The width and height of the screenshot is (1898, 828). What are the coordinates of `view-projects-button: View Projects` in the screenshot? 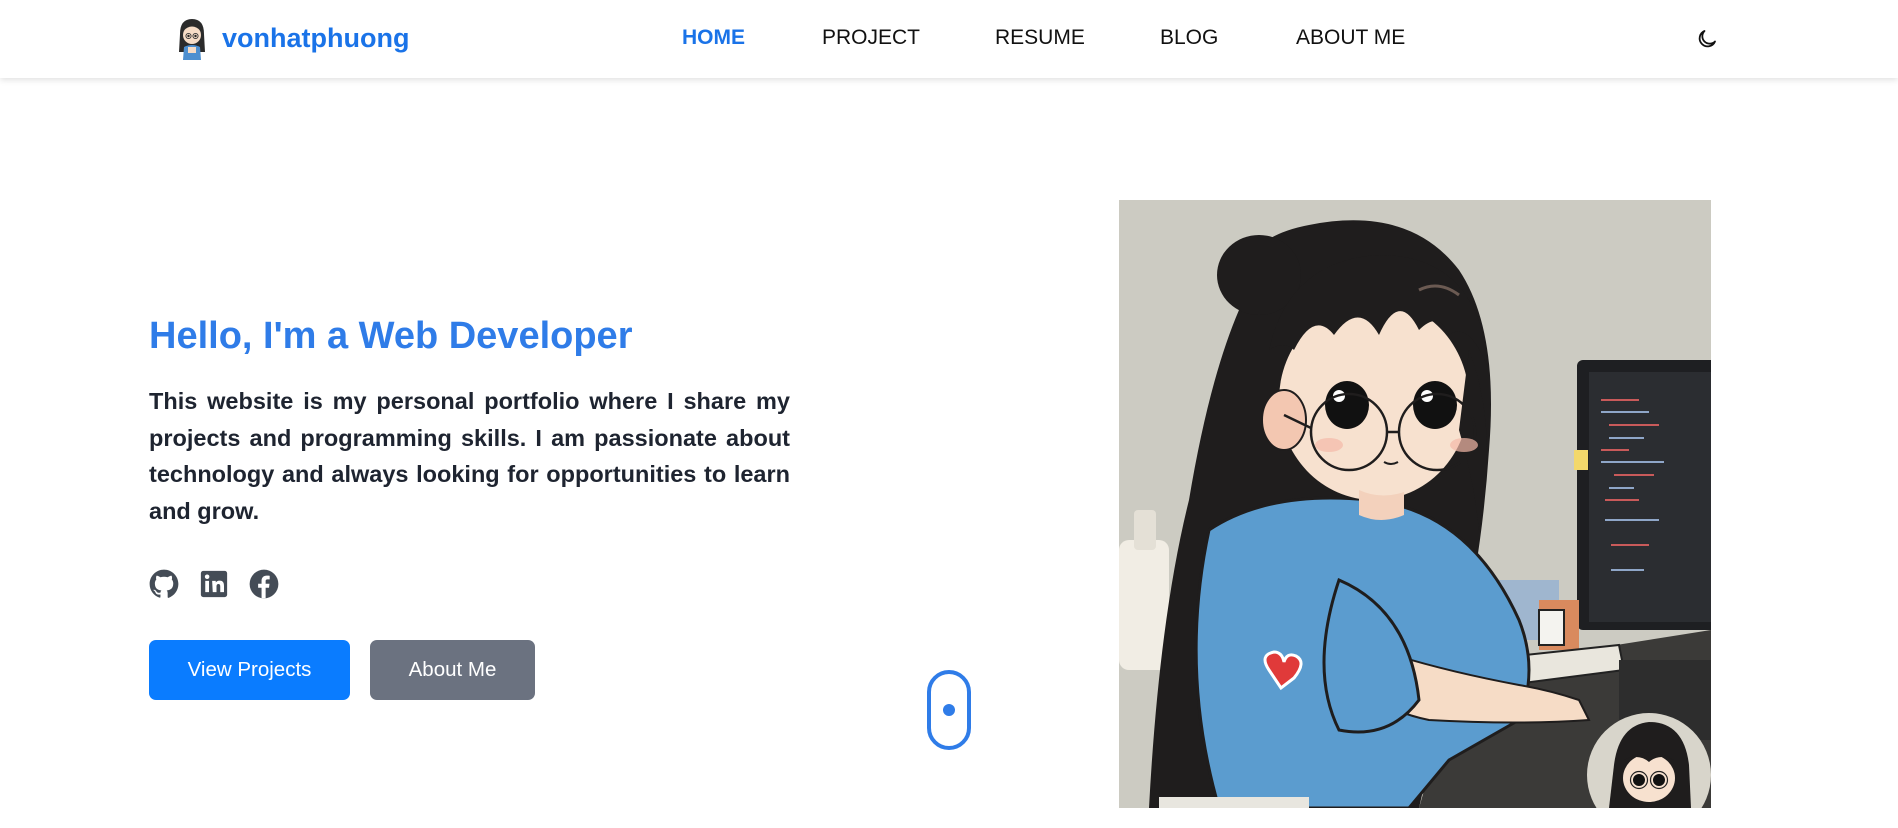 It's located at (249, 670).